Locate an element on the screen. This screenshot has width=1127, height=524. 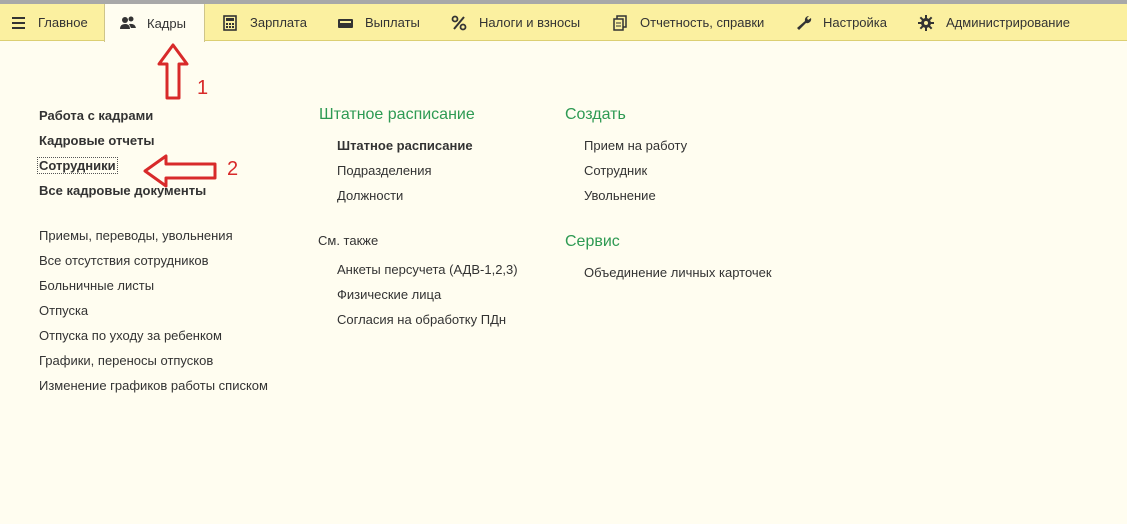
tab-staff-label: Кадры is located at coordinates (166, 23).